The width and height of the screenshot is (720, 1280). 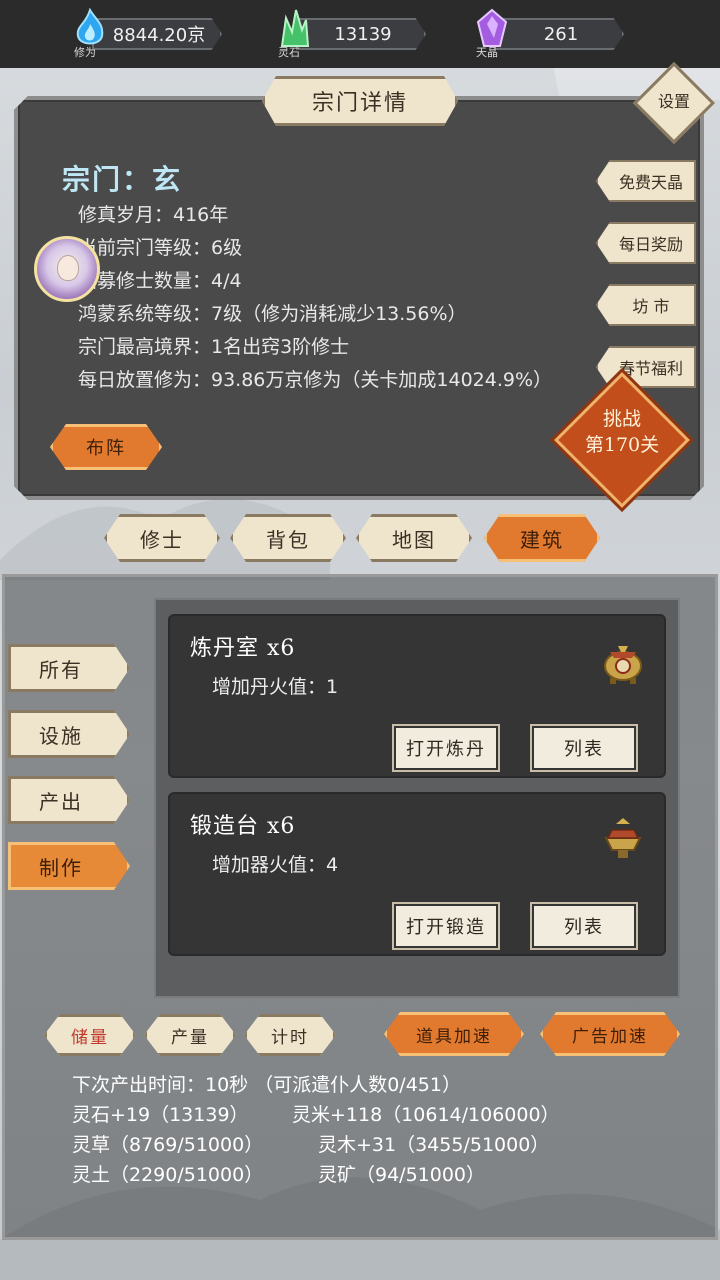 I want to click on forge-anvil-icon, so click(x=623, y=838).